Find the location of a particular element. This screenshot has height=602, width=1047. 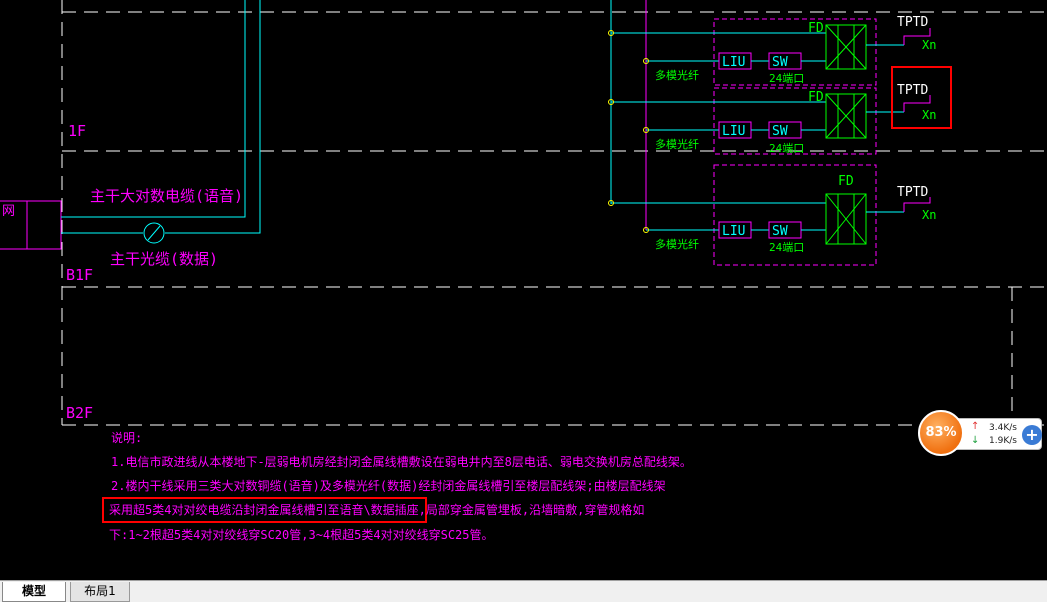

download-speed: 1.9K/s is located at coordinates (1003, 441).